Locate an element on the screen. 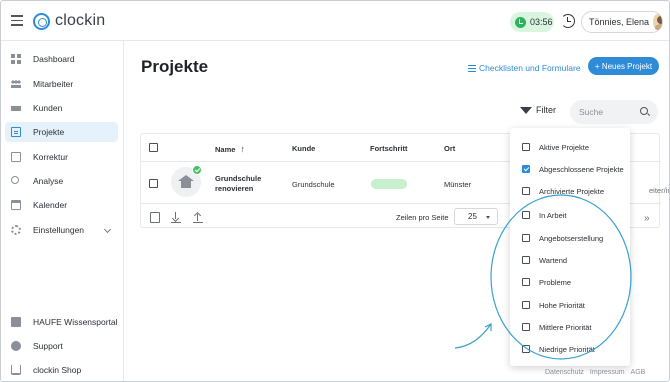 The width and height of the screenshot is (670, 382). filter-option: Hohe Priorität is located at coordinates (553, 305).